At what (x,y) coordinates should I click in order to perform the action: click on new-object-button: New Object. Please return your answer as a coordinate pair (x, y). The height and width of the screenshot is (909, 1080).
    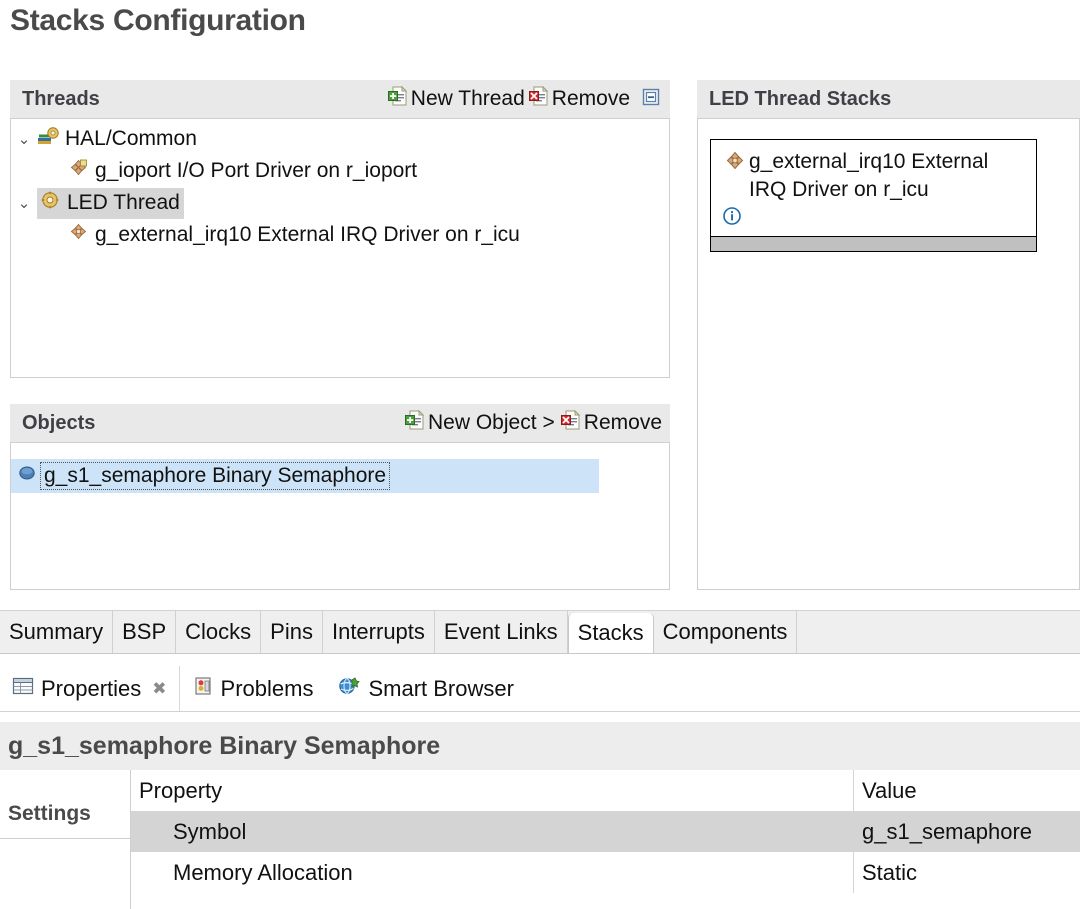
    Looking at the image, I should click on (470, 423).